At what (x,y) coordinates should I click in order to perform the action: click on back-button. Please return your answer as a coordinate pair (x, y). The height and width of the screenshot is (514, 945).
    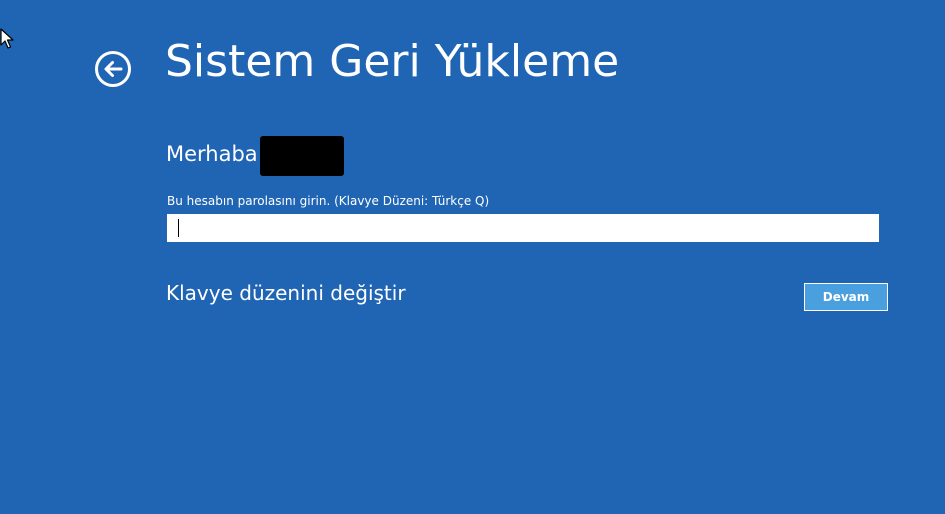
    Looking at the image, I should click on (113, 69).